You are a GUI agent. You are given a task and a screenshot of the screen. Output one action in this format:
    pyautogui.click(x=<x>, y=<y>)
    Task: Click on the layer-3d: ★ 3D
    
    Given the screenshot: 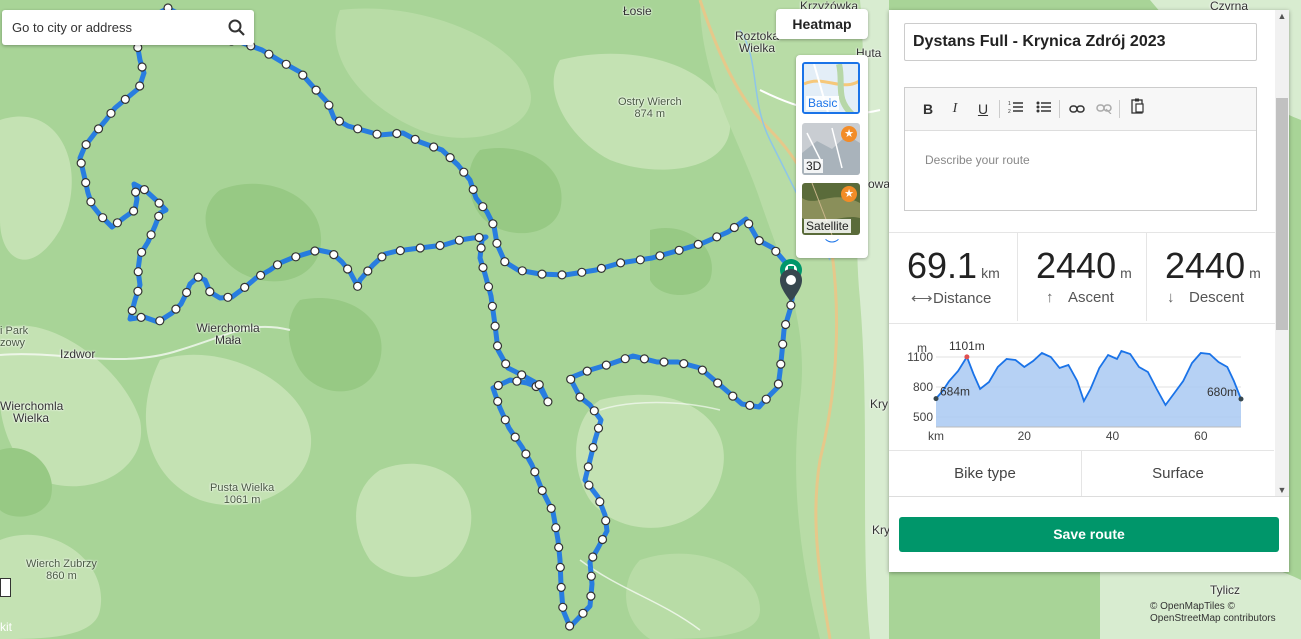 What is the action you would take?
    pyautogui.click(x=831, y=149)
    